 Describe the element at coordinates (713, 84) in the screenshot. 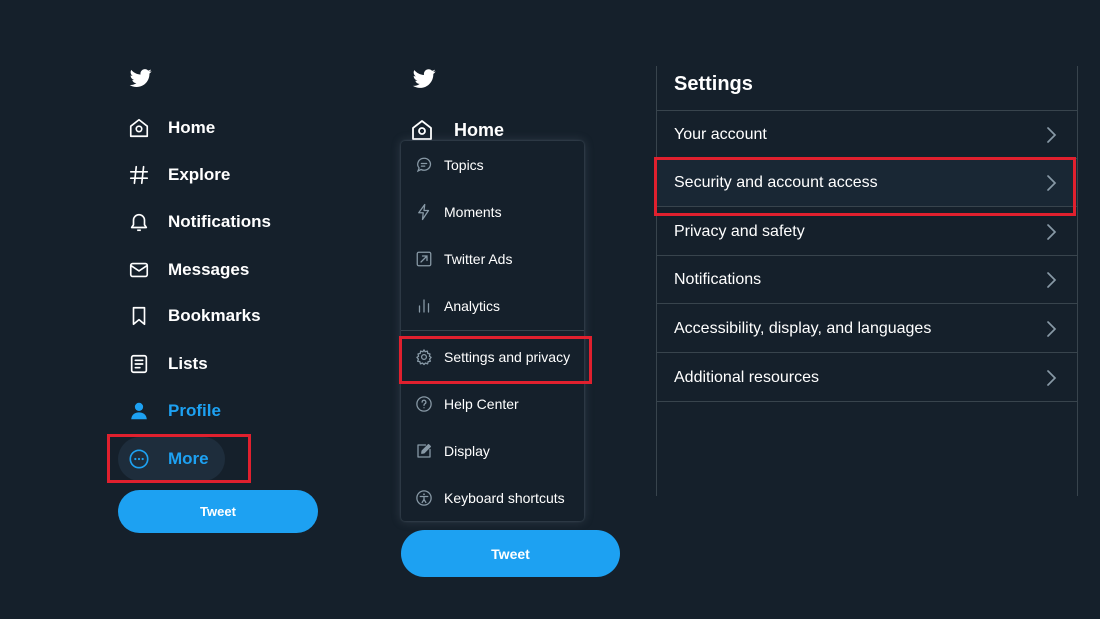

I see `settings-title: Settings` at that location.